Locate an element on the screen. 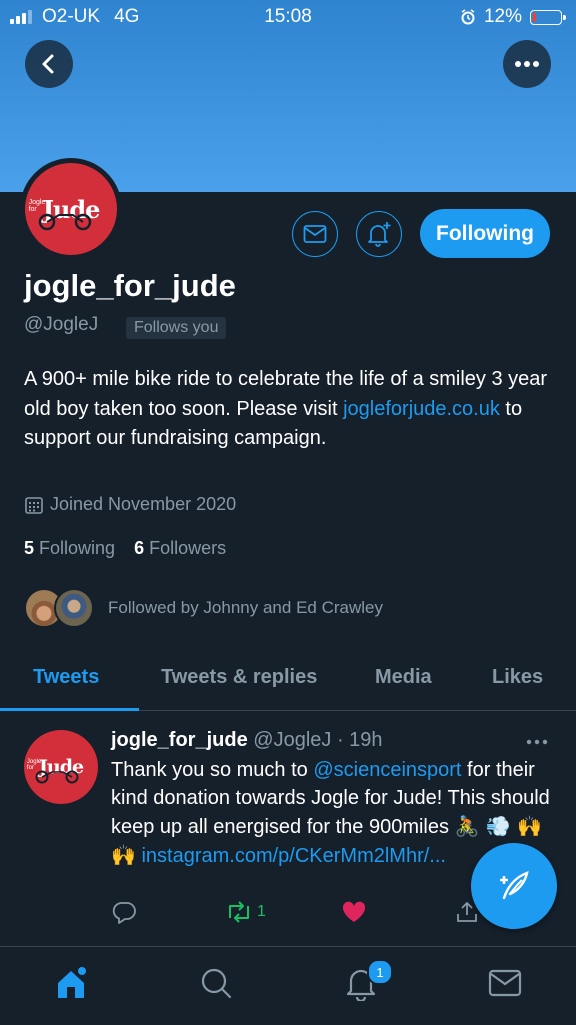 This screenshot has width=576, height=1025. tab-tweets: Tweets is located at coordinates (66, 677).